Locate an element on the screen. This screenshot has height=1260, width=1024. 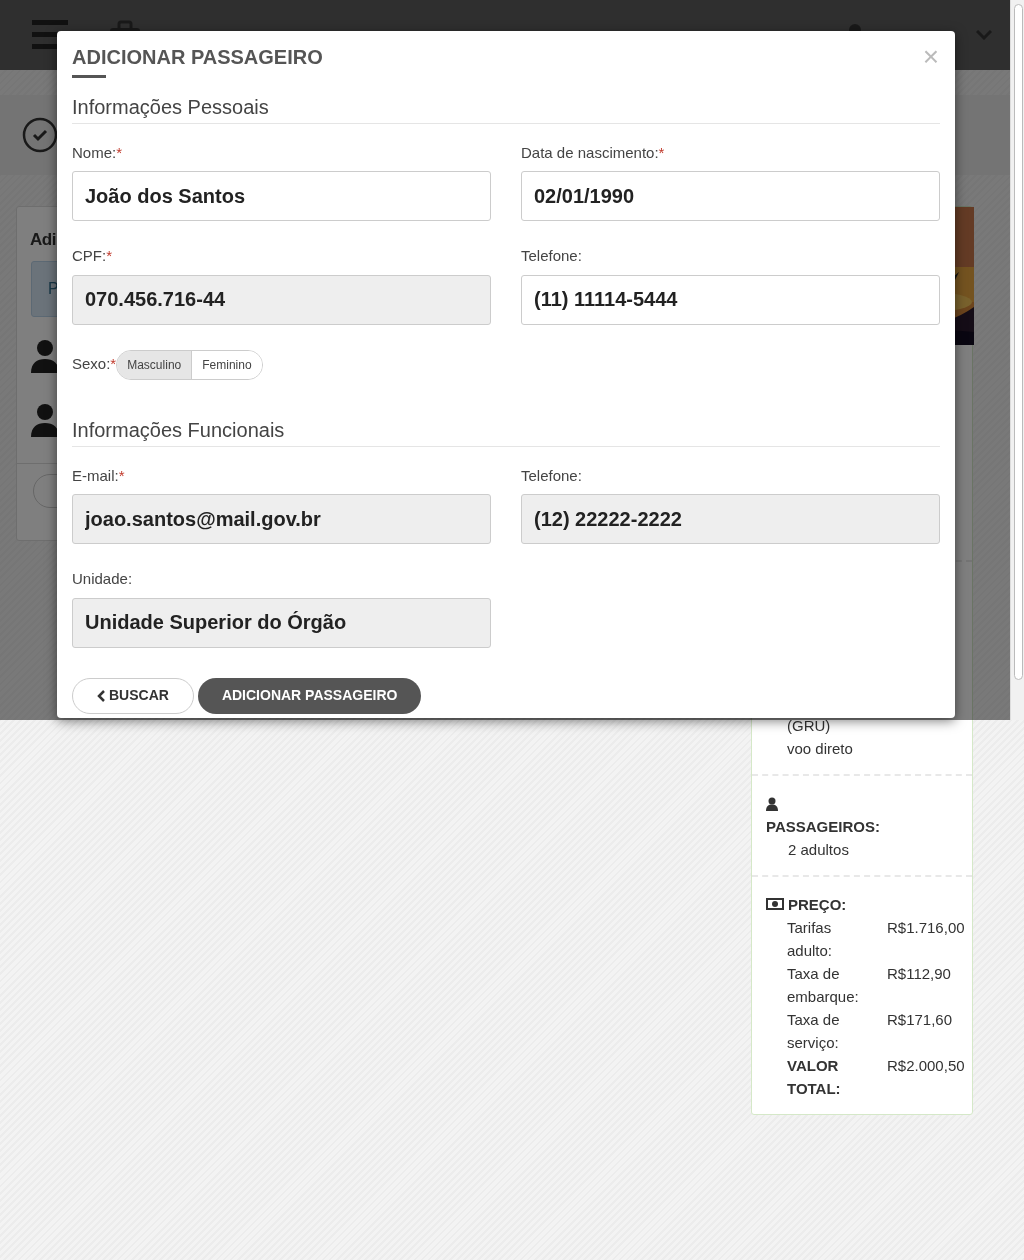
price-label: PREÇO: is located at coordinates (817, 904).